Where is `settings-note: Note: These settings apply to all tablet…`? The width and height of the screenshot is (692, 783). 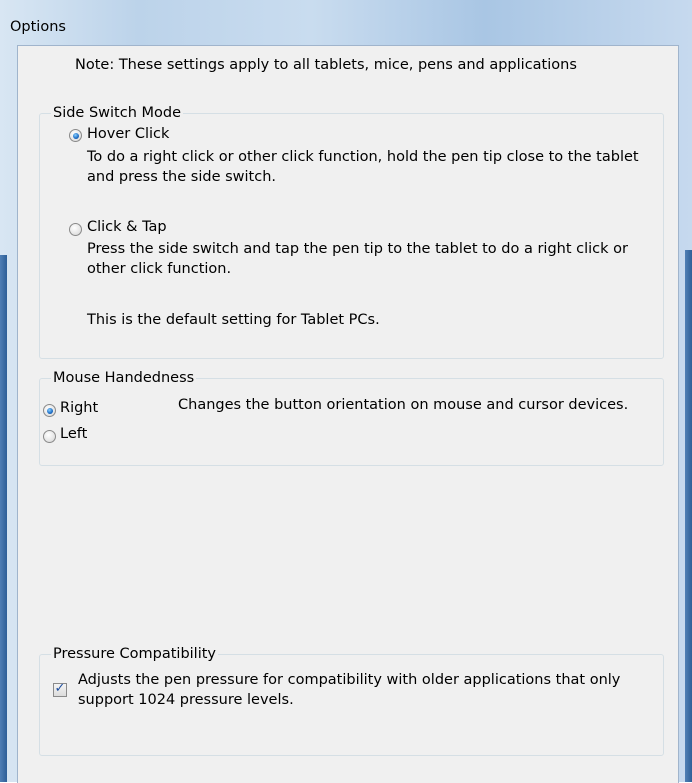 settings-note: Note: These settings apply to all tablet… is located at coordinates (326, 65).